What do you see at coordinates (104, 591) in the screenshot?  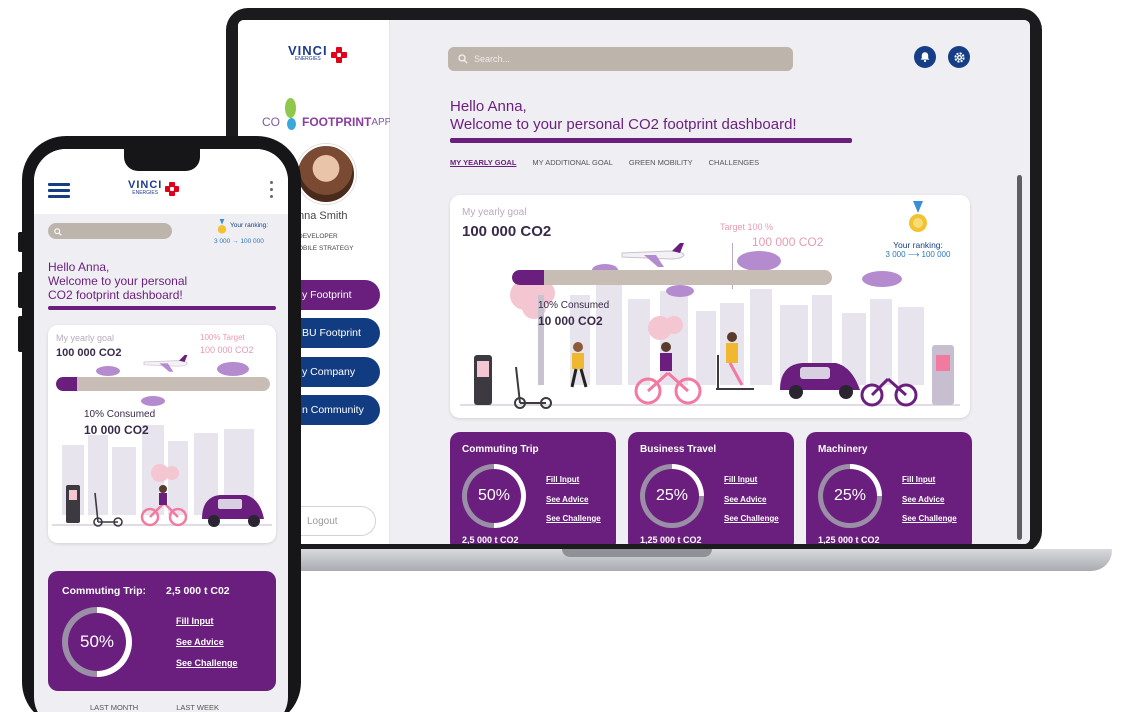 I see `card-title: Commuting Trip:` at bounding box center [104, 591].